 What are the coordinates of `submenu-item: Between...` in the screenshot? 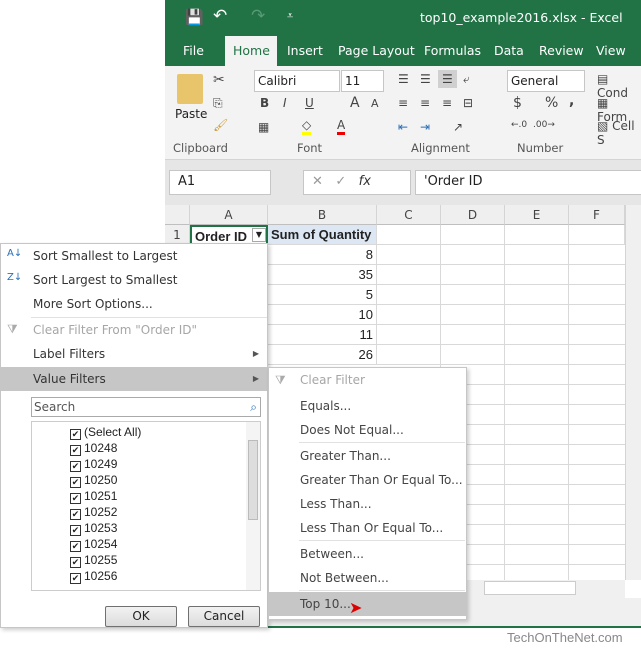 It's located at (367, 554).